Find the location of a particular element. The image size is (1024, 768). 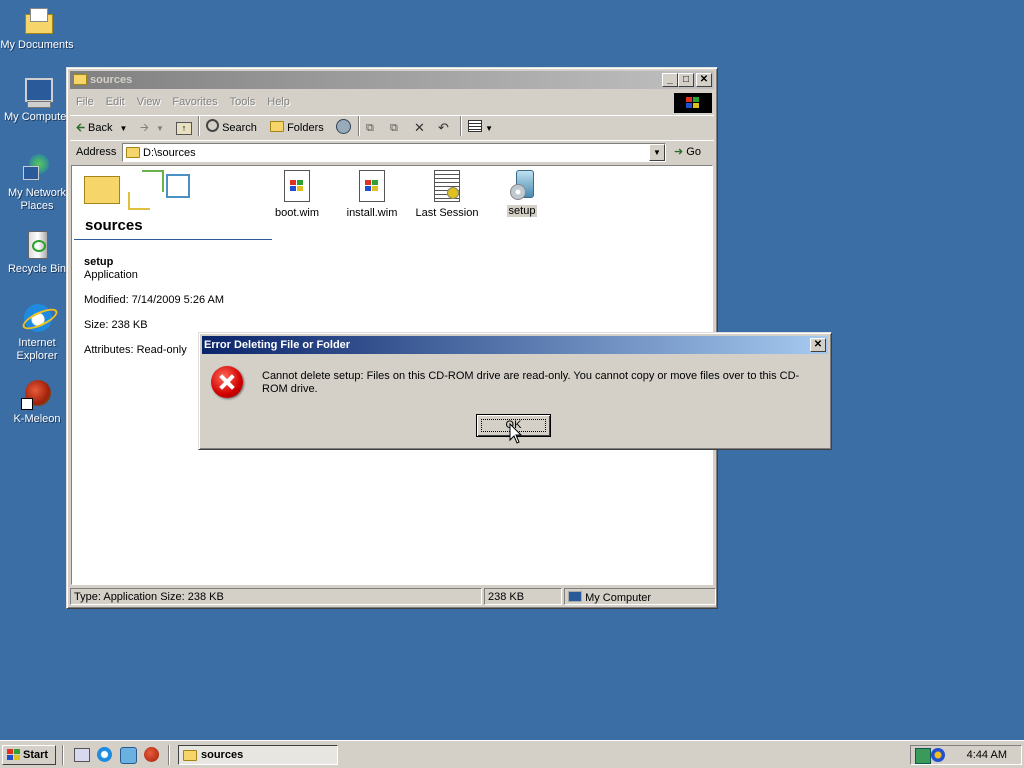

desktop-icon-my-network-places: My Network Places is located at coordinates (37, 182).